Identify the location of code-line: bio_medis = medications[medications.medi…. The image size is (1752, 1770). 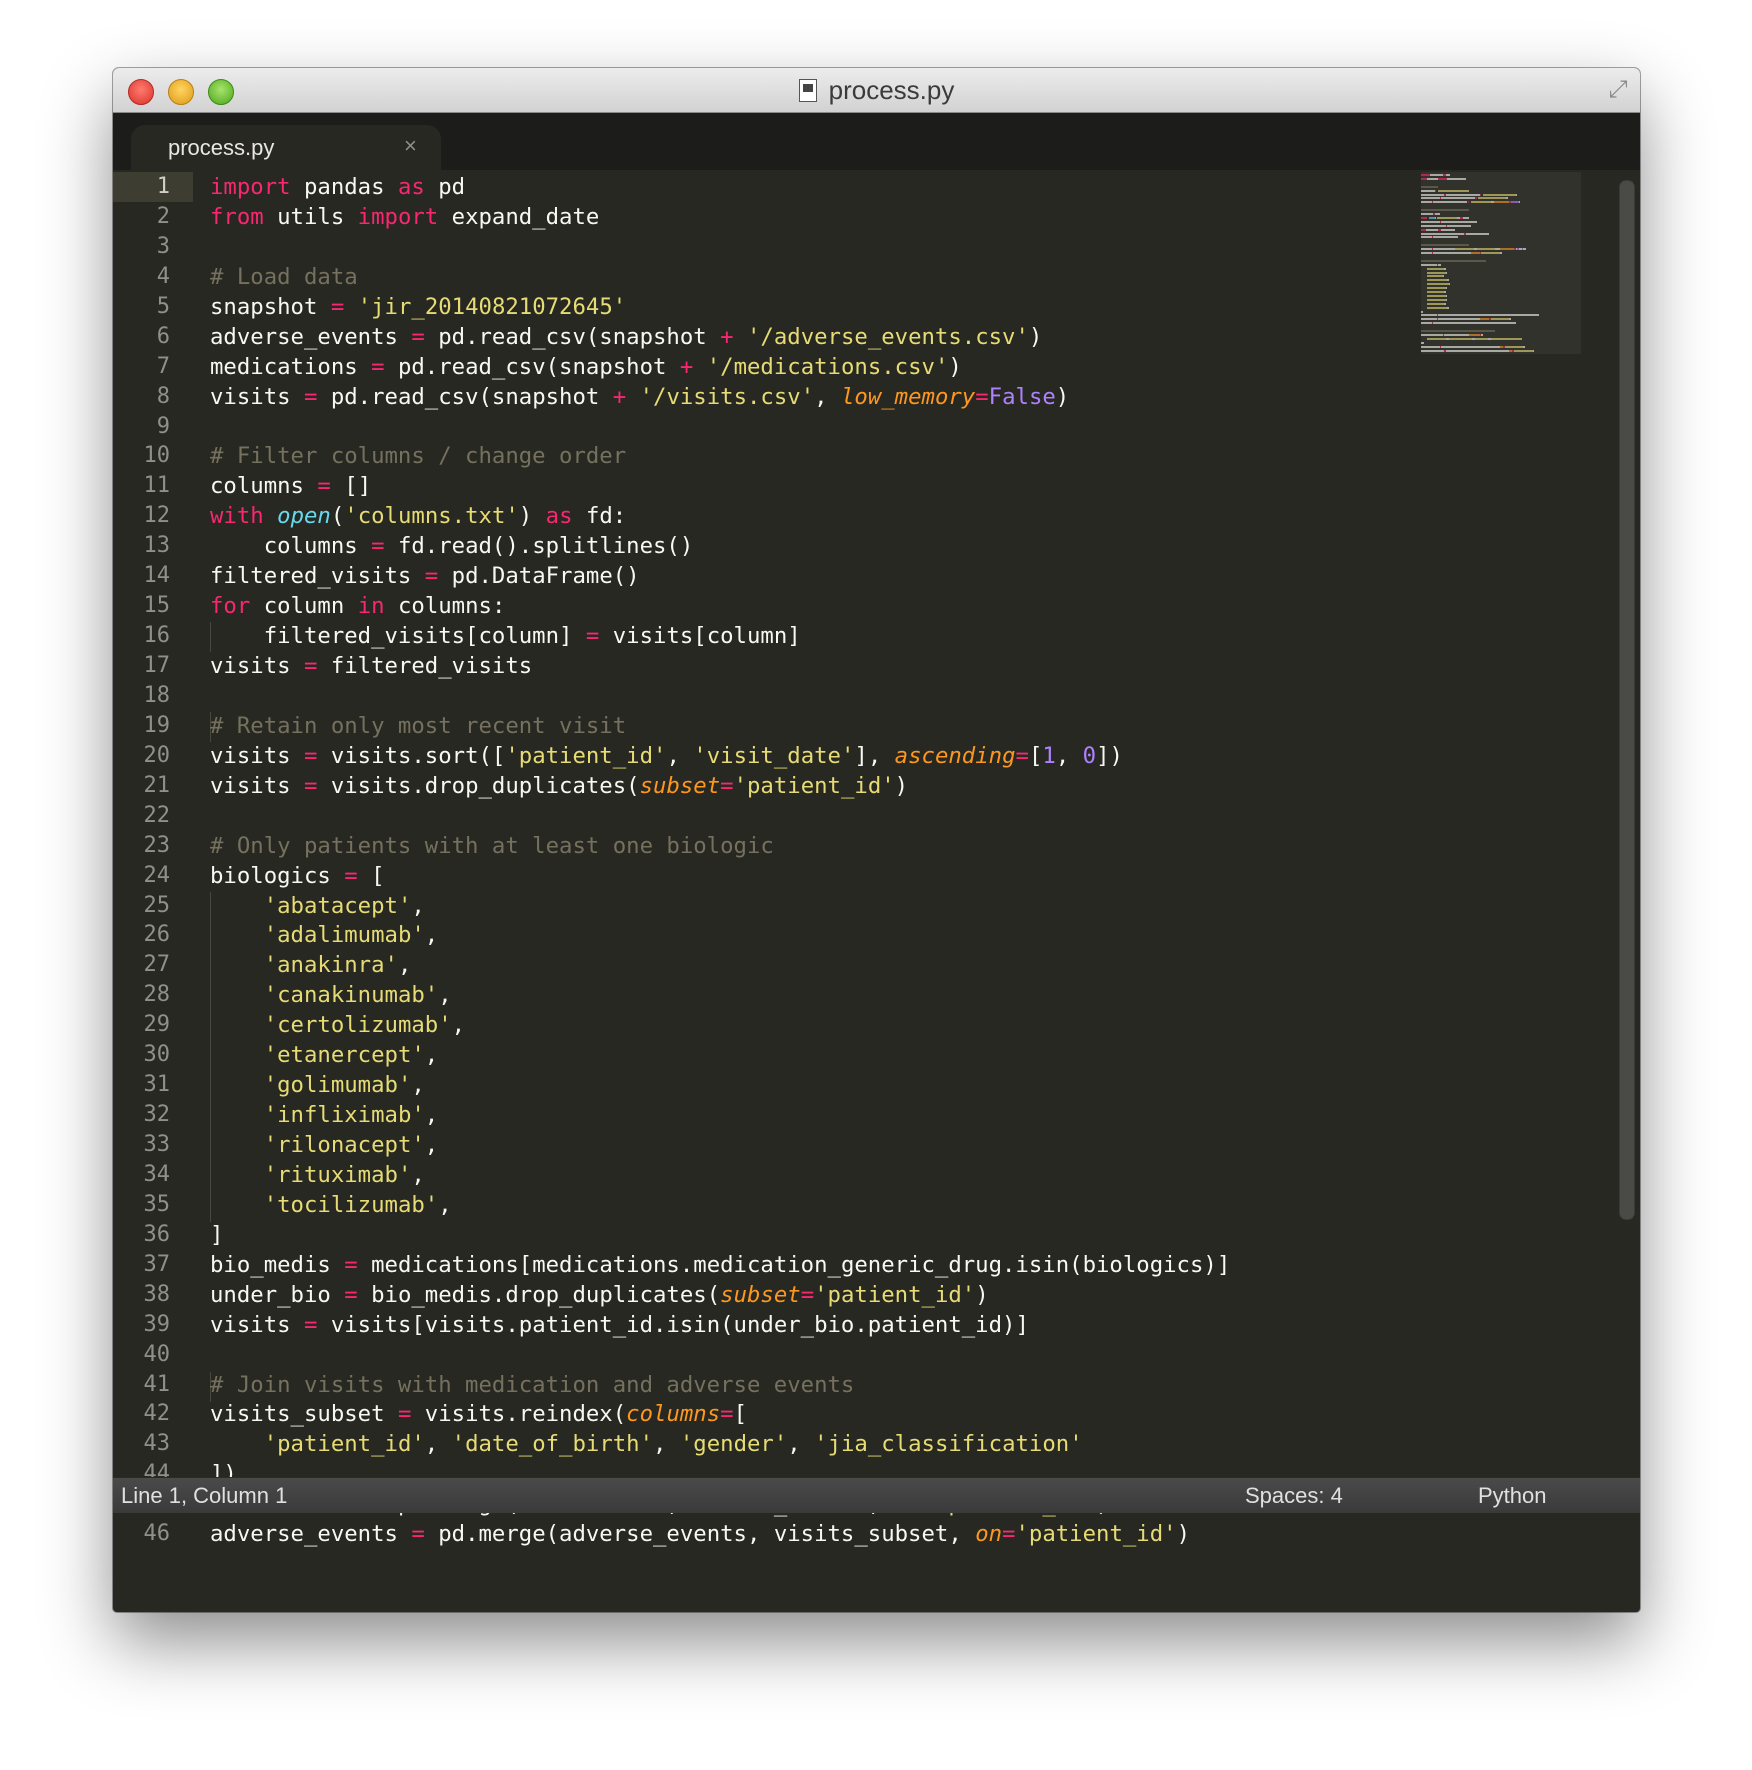
(720, 1265).